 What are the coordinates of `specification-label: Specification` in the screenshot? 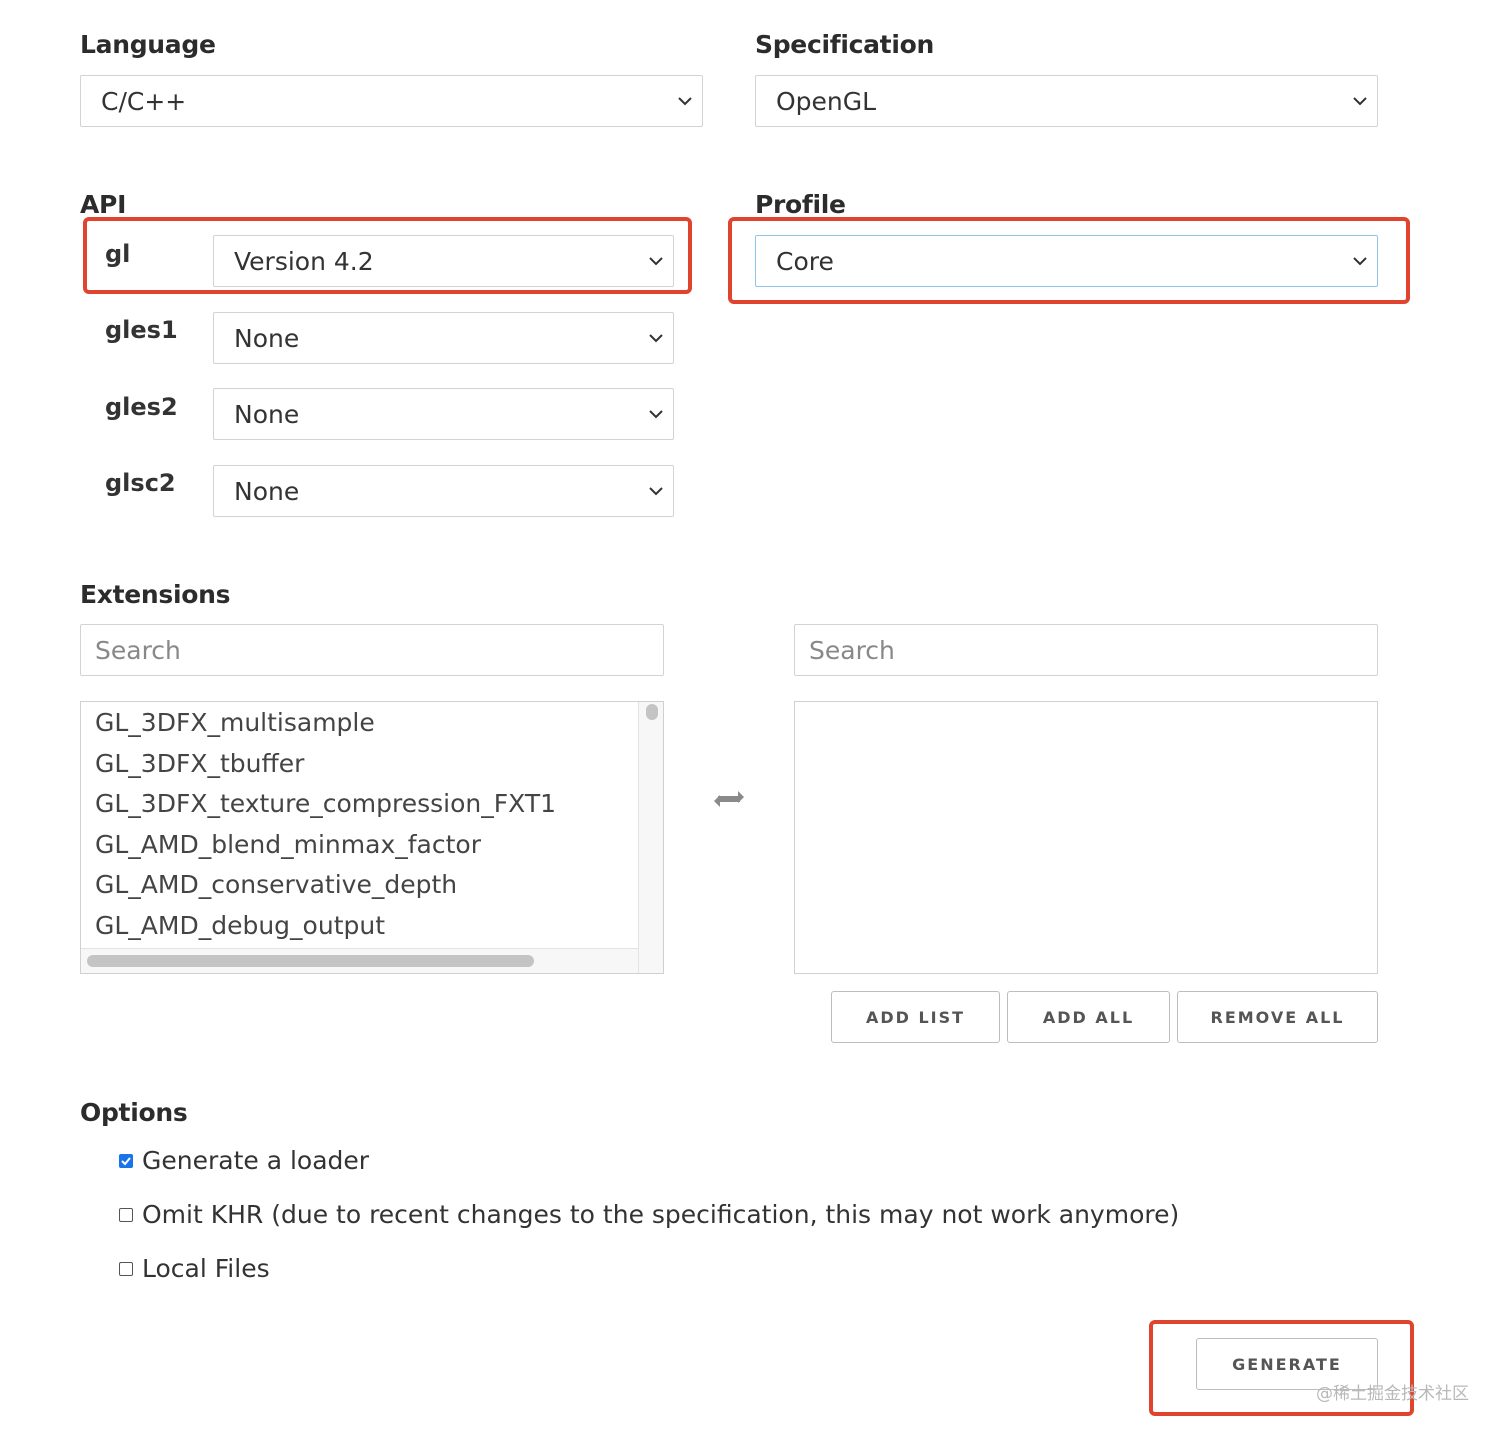 It's located at (844, 44).